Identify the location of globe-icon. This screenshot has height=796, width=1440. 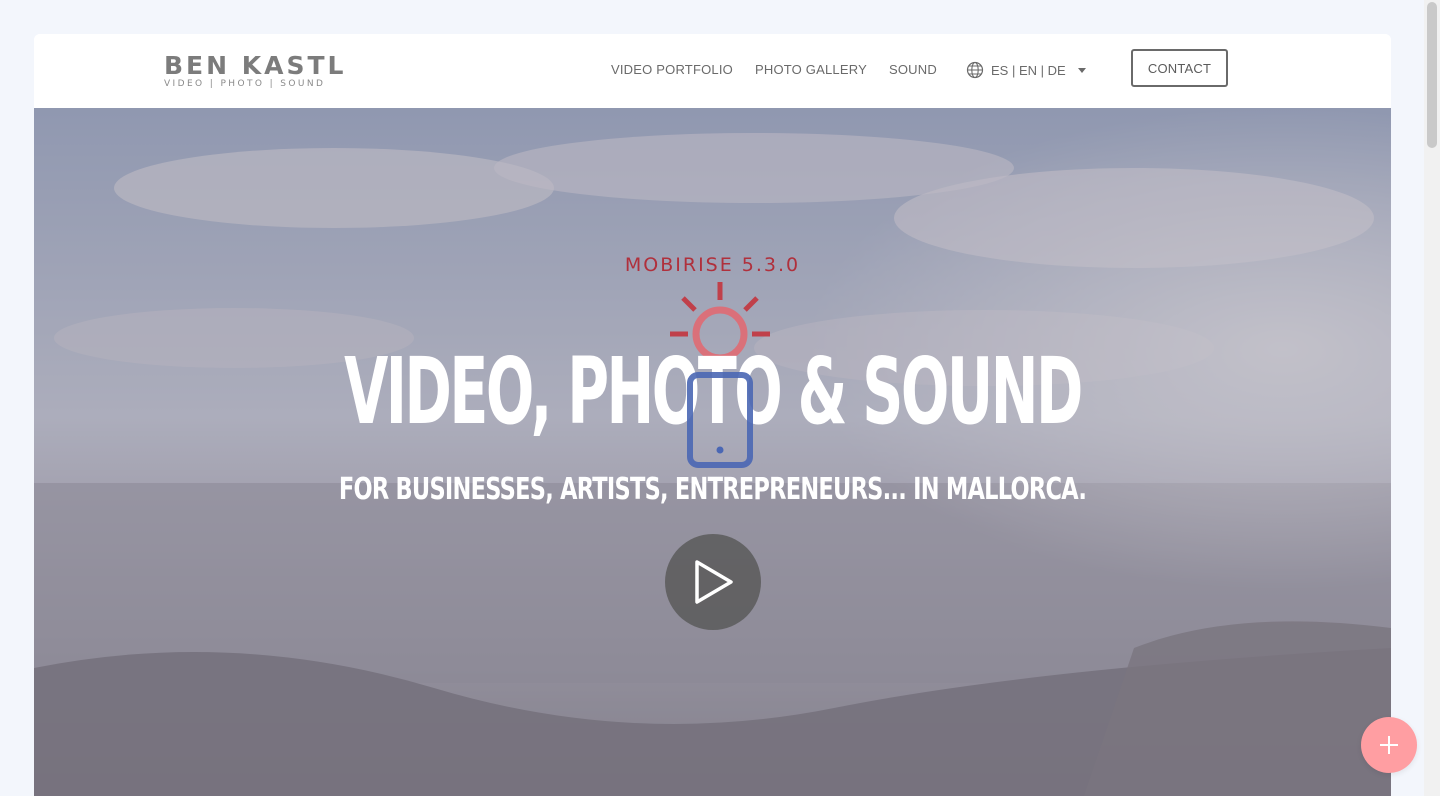
(975, 70).